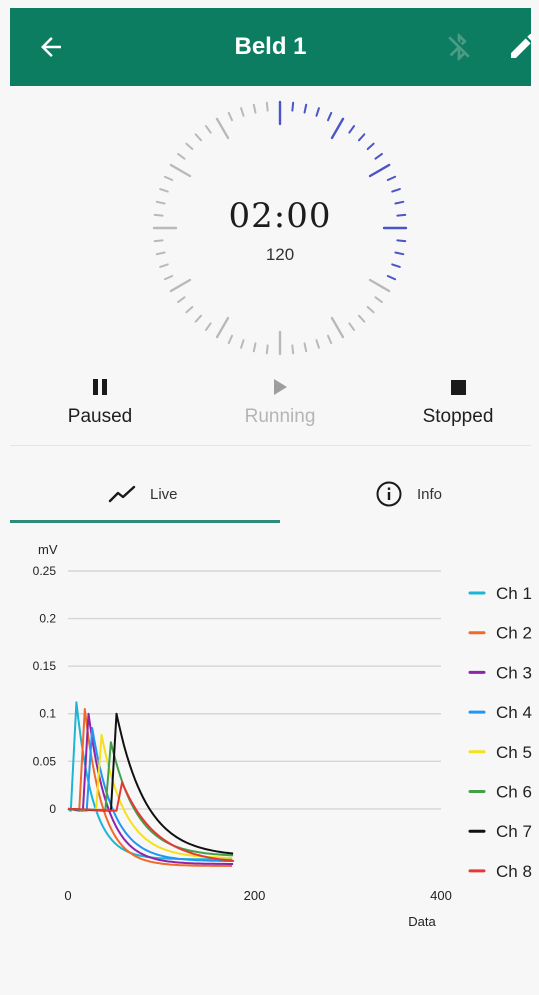 This screenshot has height=995, width=539. What do you see at coordinates (280, 387) in the screenshot?
I see `play-icon` at bounding box center [280, 387].